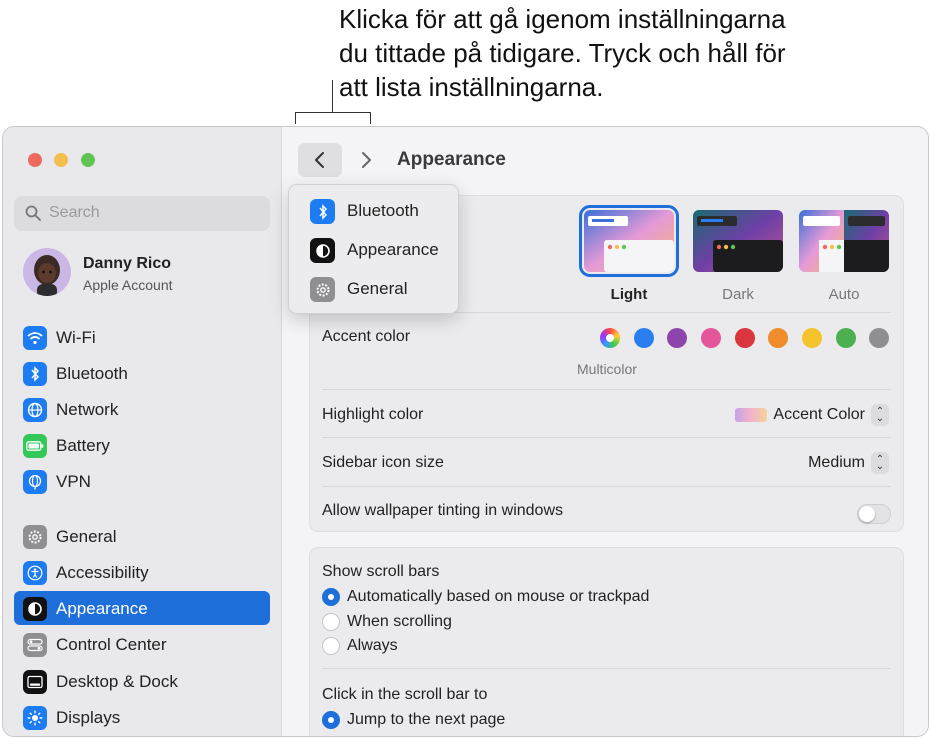 This screenshot has height=739, width=931. Describe the element at coordinates (751, 415) in the screenshot. I see `highlight-swatch` at that location.